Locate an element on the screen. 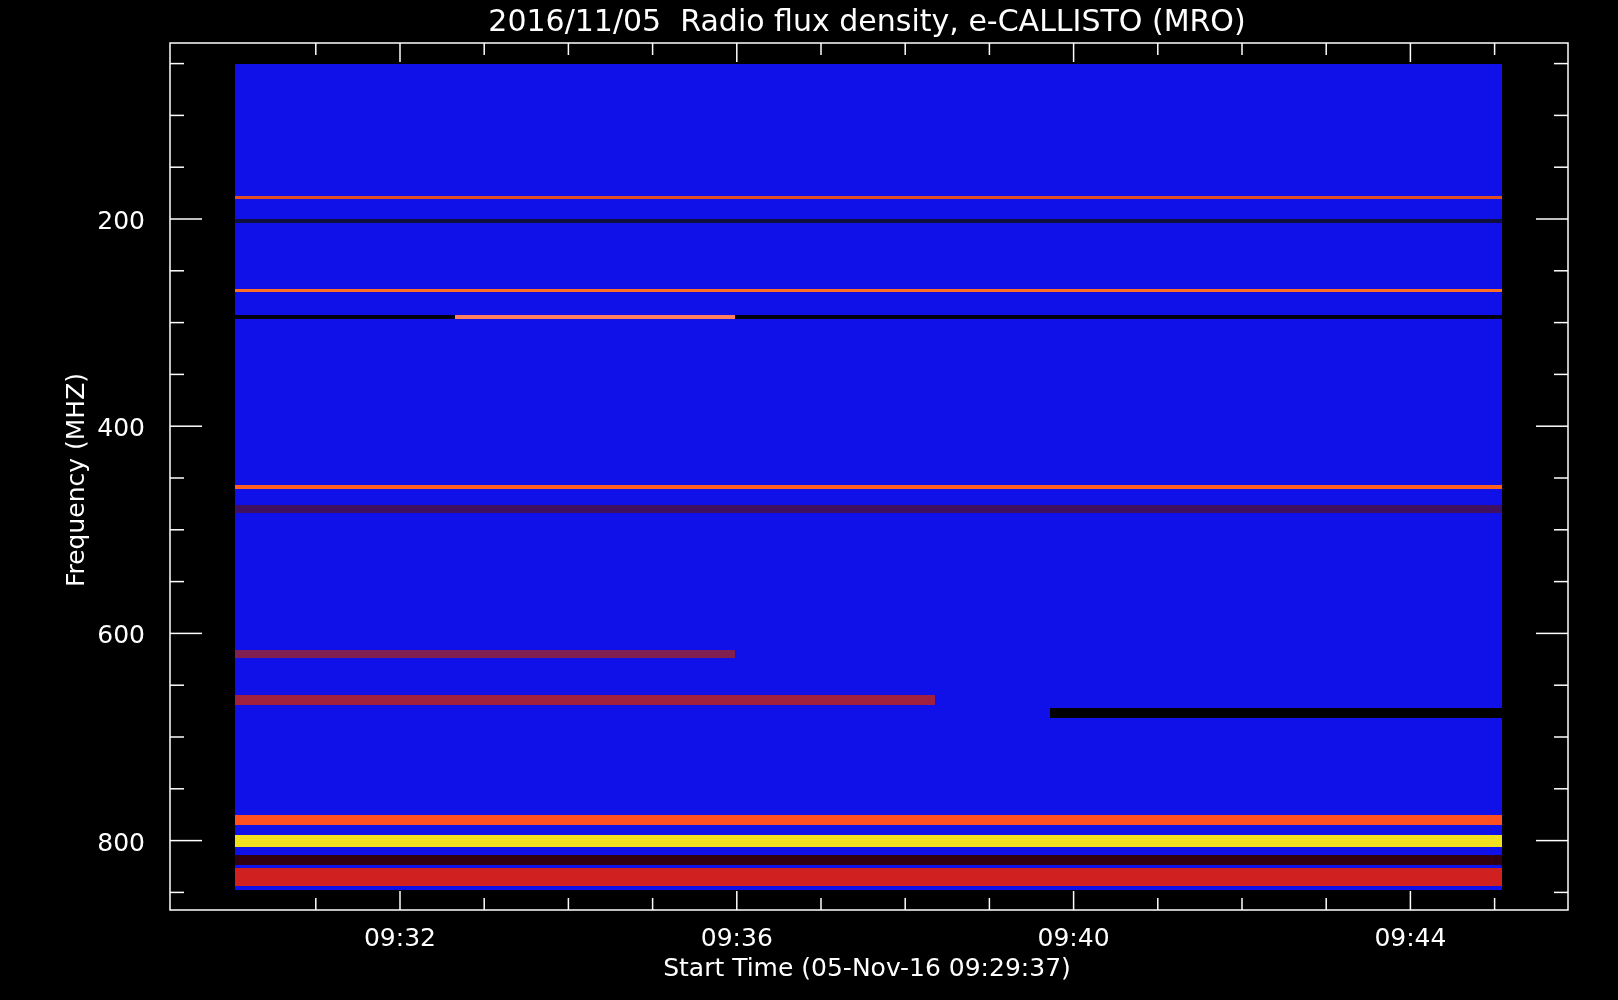  y-tick-label: 600 is located at coordinates (121, 635).